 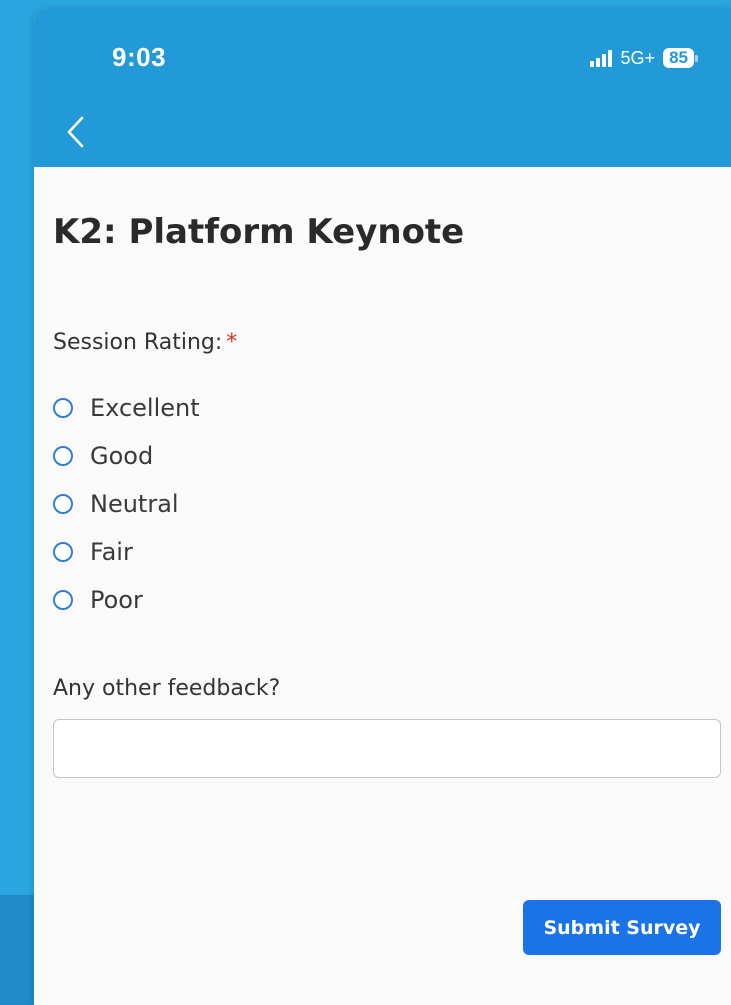 I want to click on rating-option-excellent: Excellent, so click(x=126, y=408).